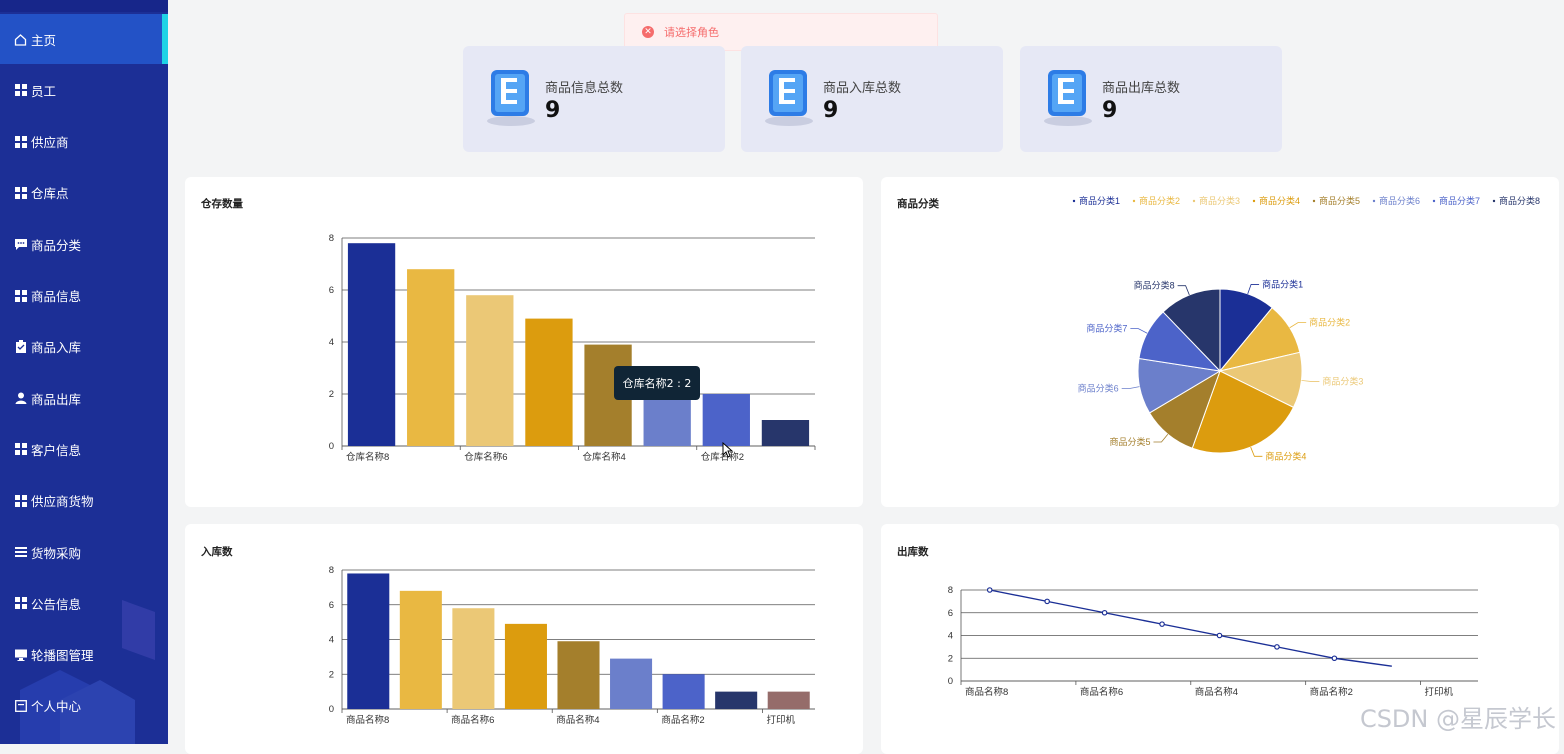  I want to click on inbound-bar-chart: 0 2 4 6 8 商品名称8 商品名称6 商品名称4 商品名称2 打印机, so click(572, 645).